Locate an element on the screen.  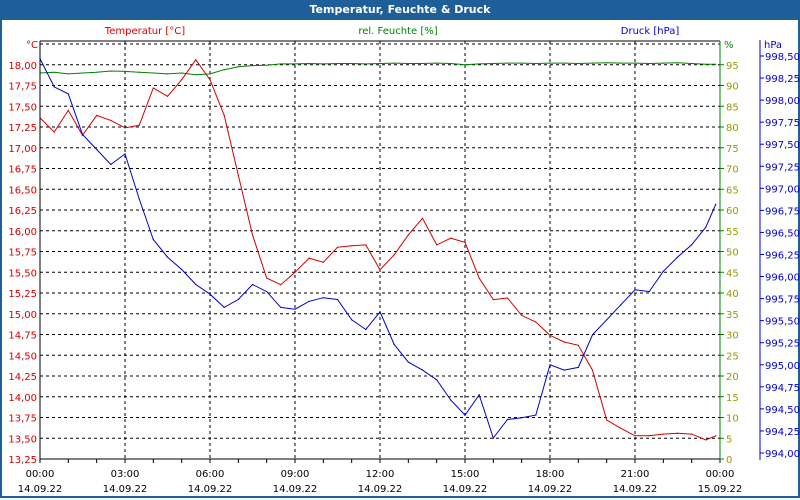
temp-tick-label: 17,75 is located at coordinates (22, 87).